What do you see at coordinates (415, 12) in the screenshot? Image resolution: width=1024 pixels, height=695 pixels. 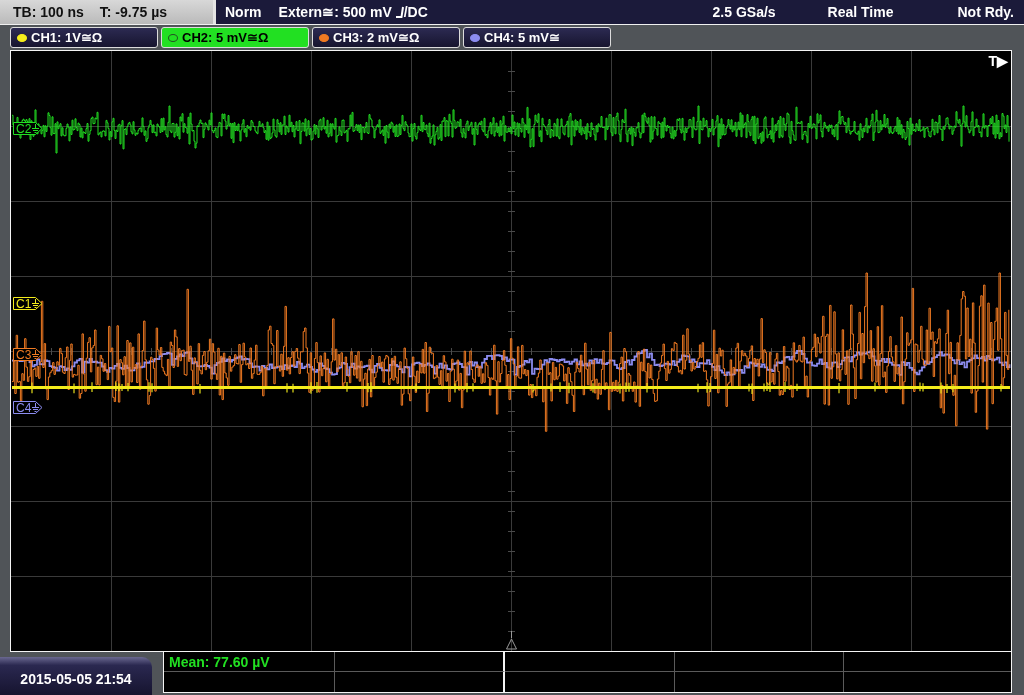 I see `trigger-coupling-label: /DC` at bounding box center [415, 12].